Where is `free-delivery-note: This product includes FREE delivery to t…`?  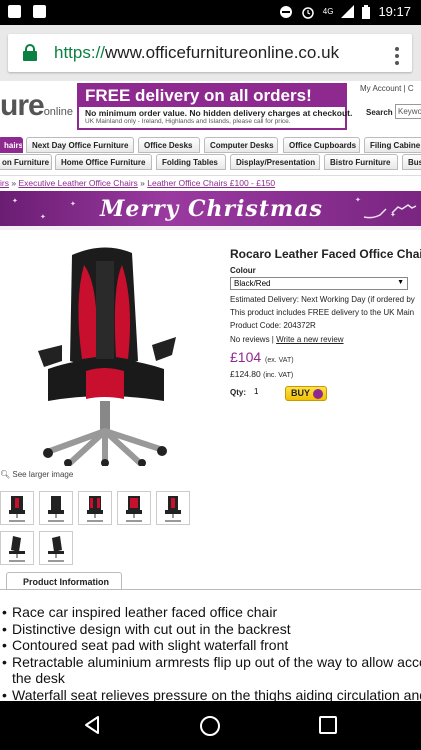 free-delivery-note: This product includes FREE delivery to t… is located at coordinates (322, 312).